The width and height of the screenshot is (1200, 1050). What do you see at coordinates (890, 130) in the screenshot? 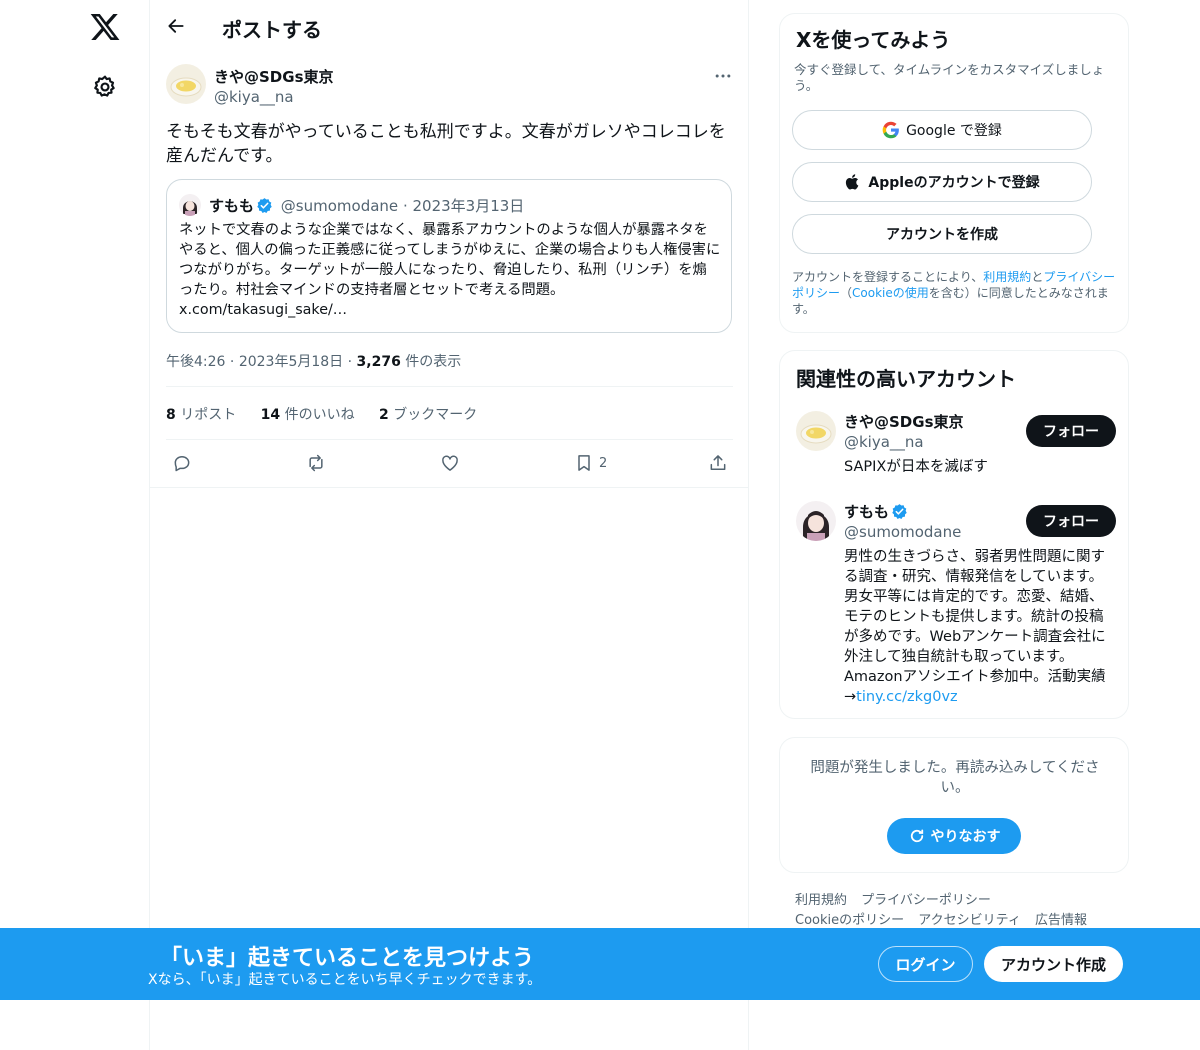
I see `google-icon` at bounding box center [890, 130].